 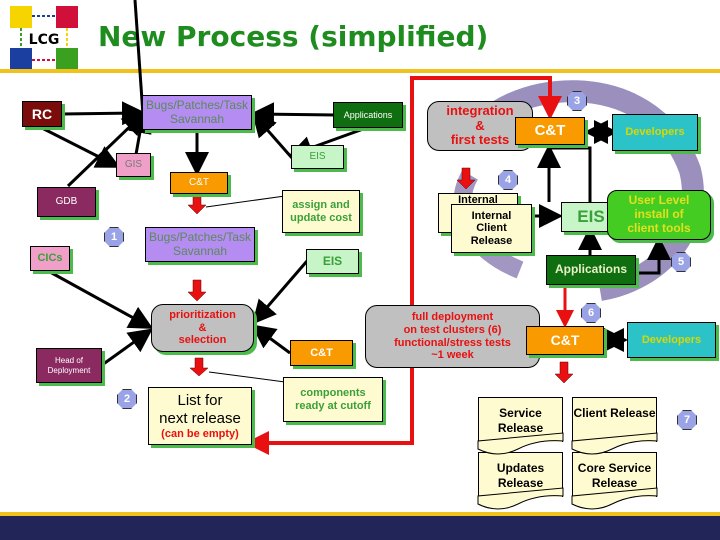 I want to click on footer-bar, so click(x=360, y=528).